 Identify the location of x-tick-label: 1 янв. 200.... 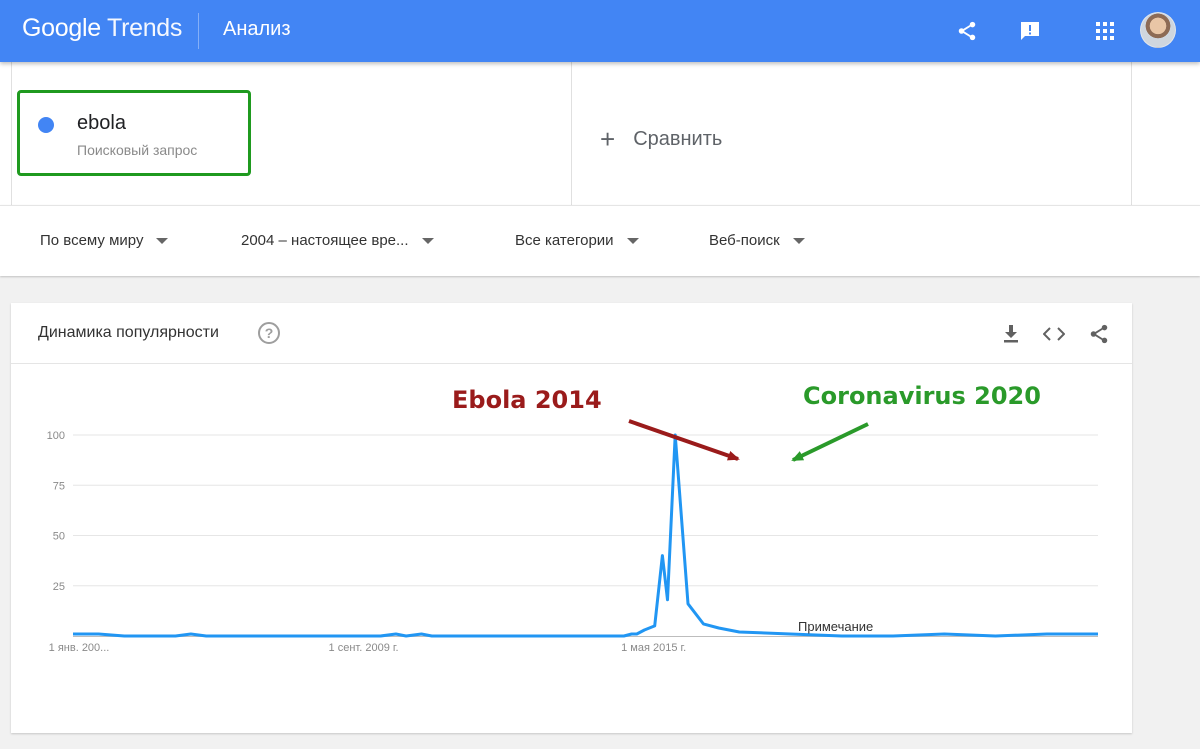
(79, 648).